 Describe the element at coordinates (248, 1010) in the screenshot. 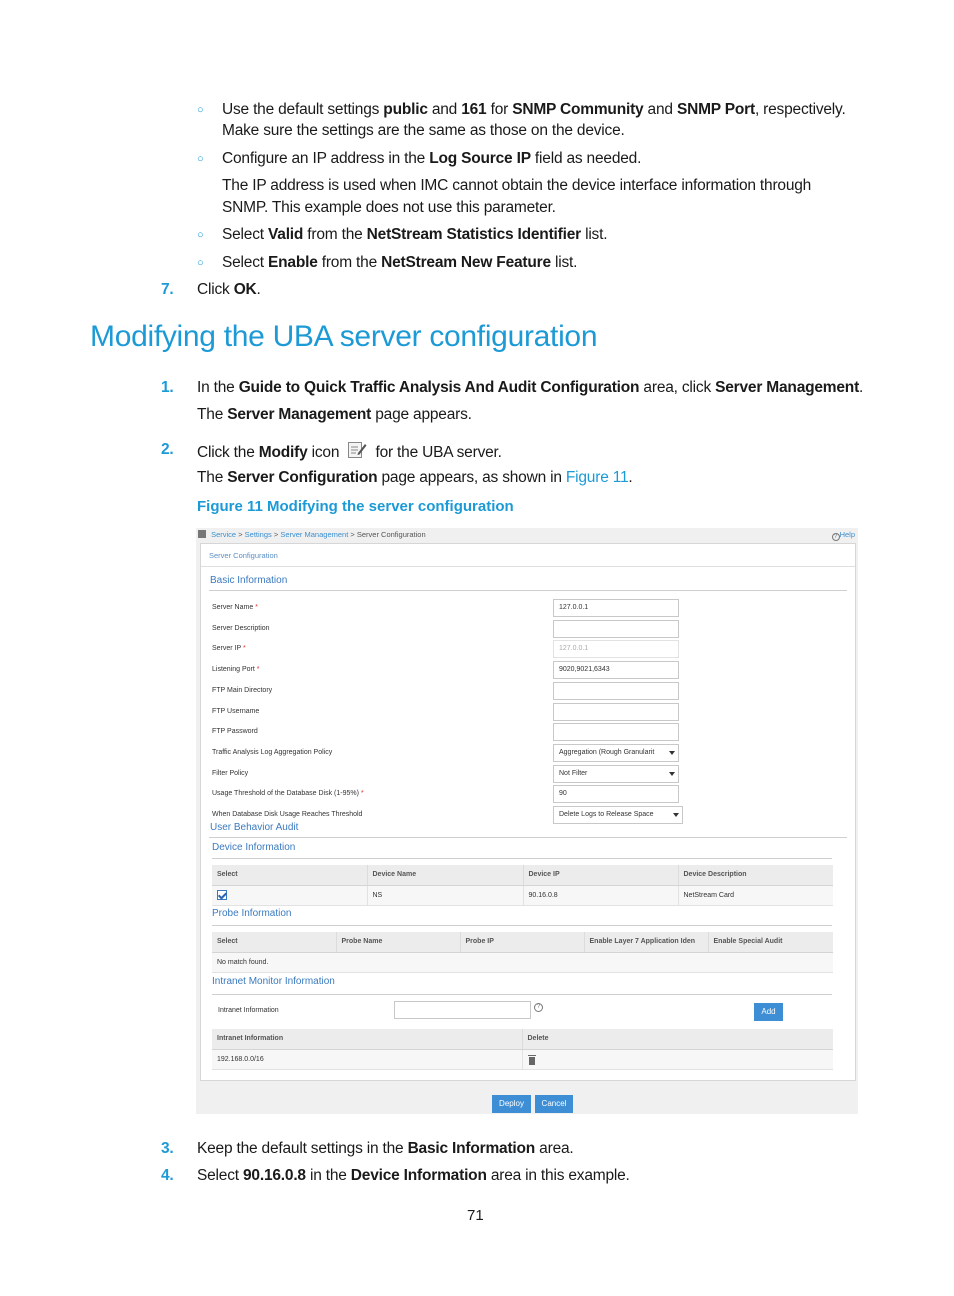

I see `intranet-information-label: Intranet Information` at that location.